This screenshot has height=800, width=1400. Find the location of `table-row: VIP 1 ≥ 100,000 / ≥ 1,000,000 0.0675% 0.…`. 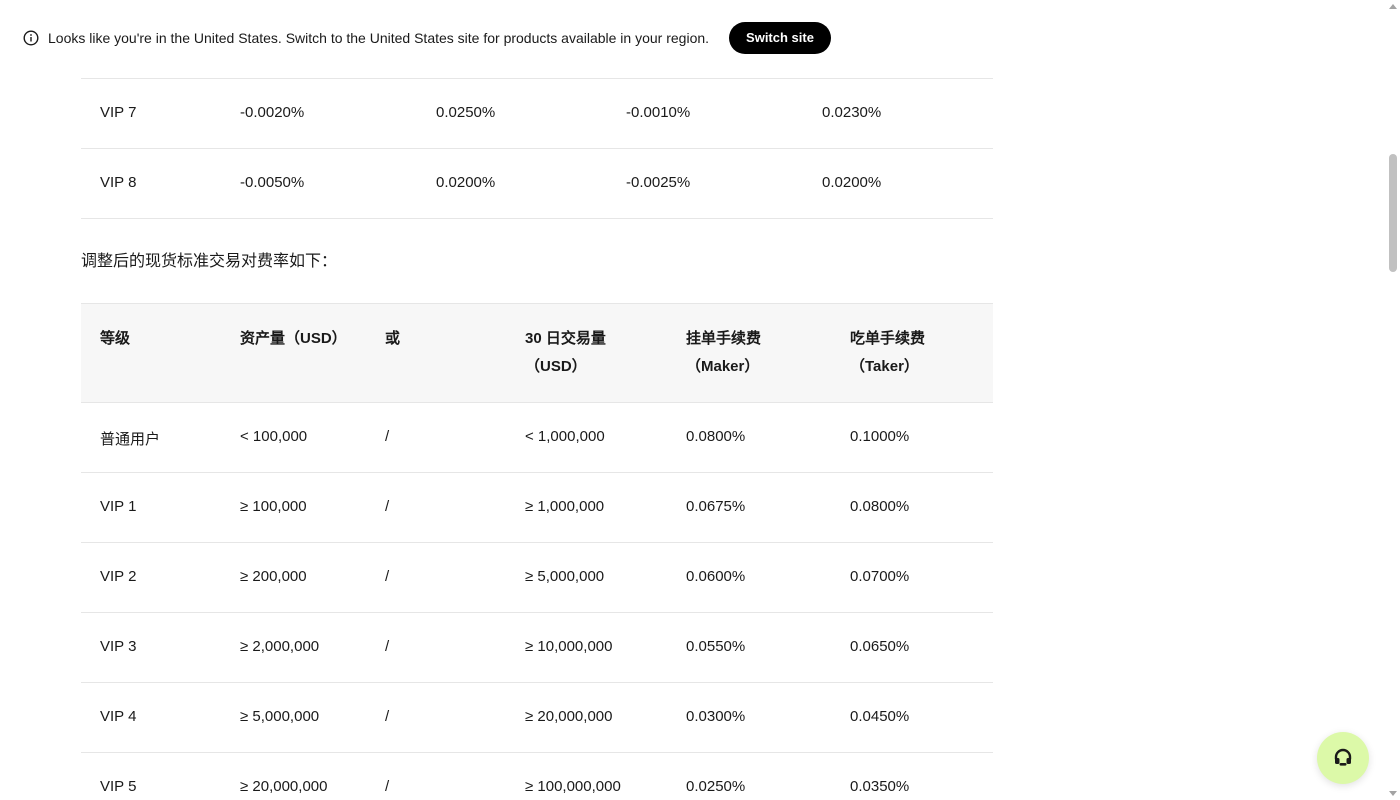

table-row: VIP 1 ≥ 100,000 / ≥ 1,000,000 0.0675% 0.… is located at coordinates (537, 508).